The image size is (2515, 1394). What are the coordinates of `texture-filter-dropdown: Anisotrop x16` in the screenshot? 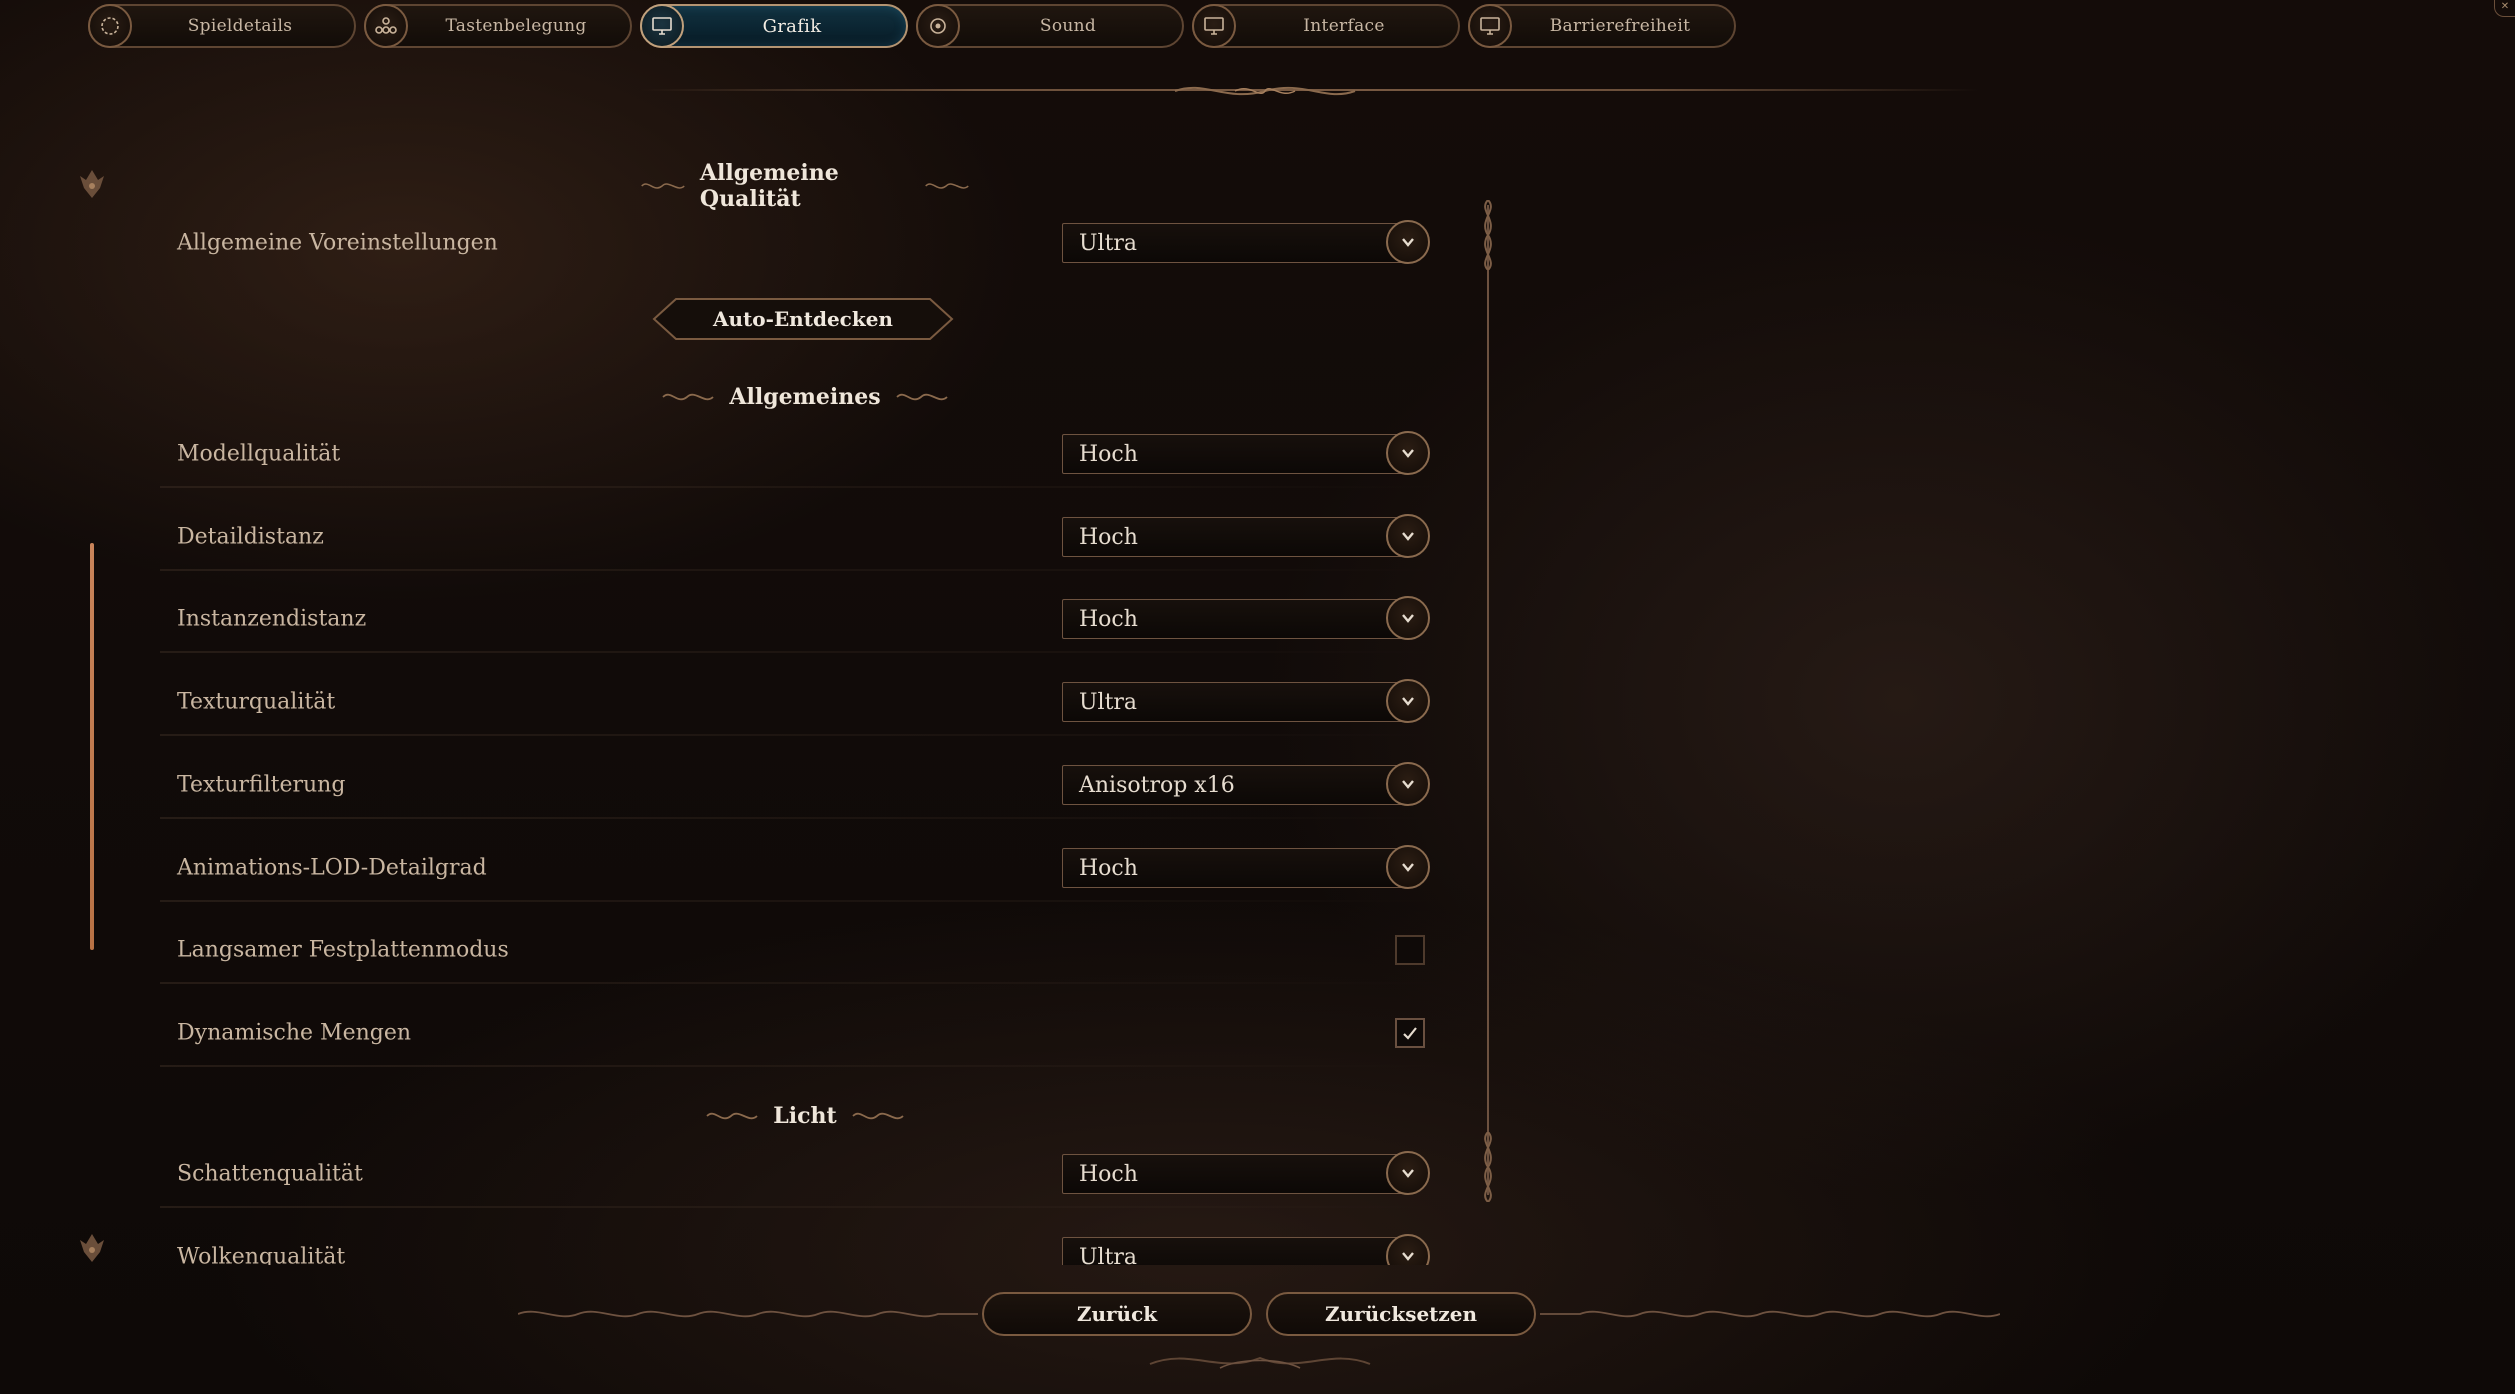 It's located at (1246, 784).